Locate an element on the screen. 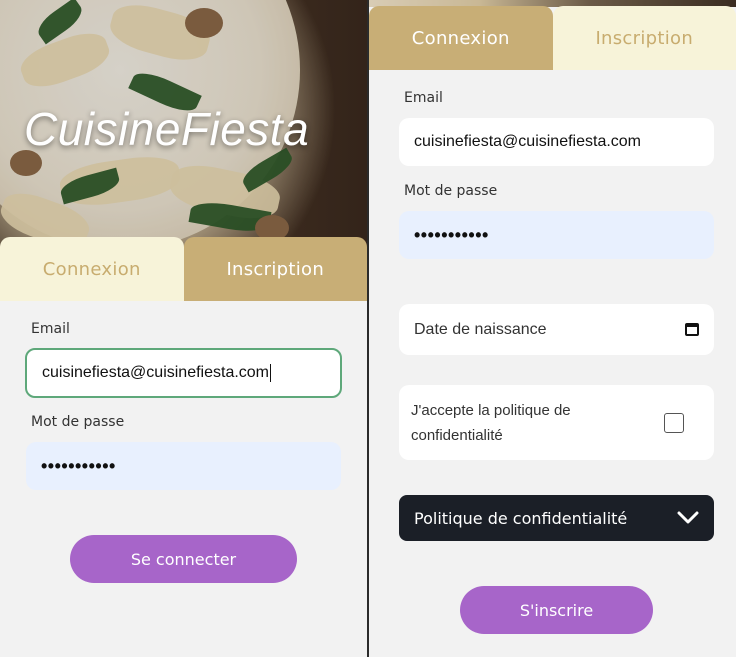 This screenshot has width=736, height=657. privacy-consent-checkbox is located at coordinates (674, 422).